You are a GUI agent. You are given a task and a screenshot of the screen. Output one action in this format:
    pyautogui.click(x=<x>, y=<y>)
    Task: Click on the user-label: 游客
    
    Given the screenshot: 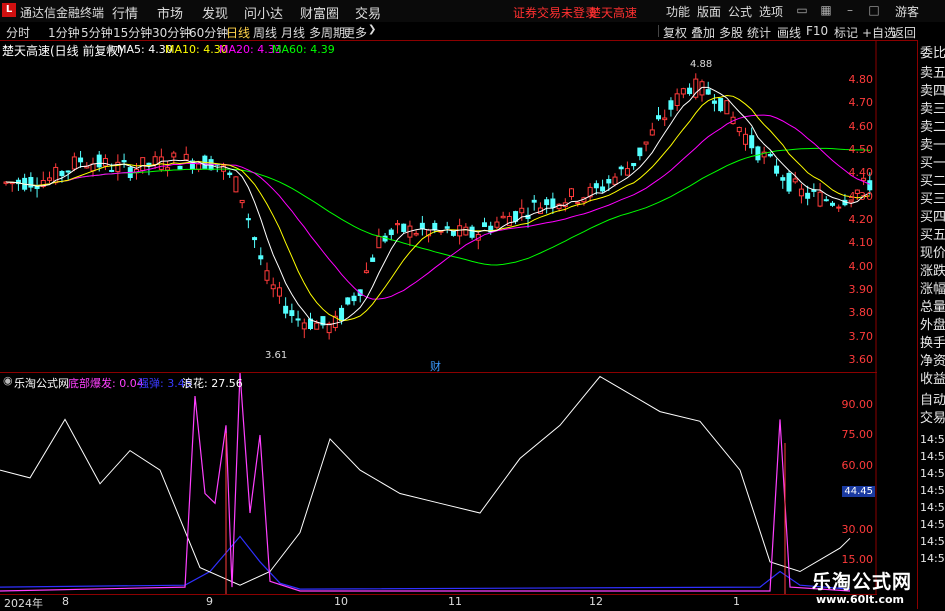 What is the action you would take?
    pyautogui.click(x=907, y=11)
    